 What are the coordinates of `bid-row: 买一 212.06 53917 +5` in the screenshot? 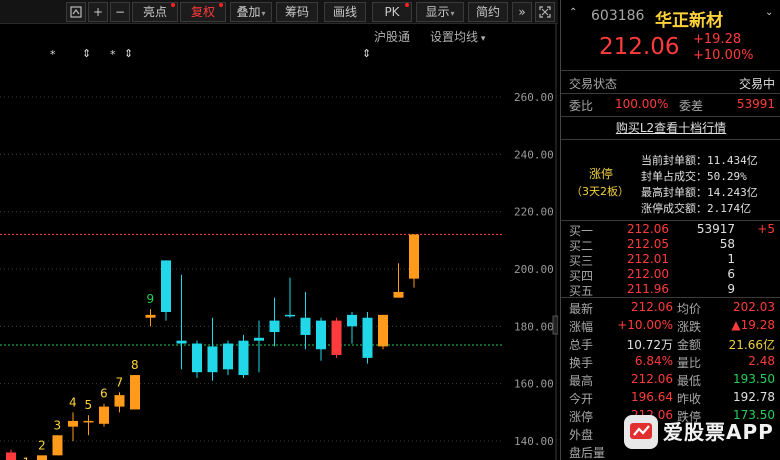 It's located at (670, 230).